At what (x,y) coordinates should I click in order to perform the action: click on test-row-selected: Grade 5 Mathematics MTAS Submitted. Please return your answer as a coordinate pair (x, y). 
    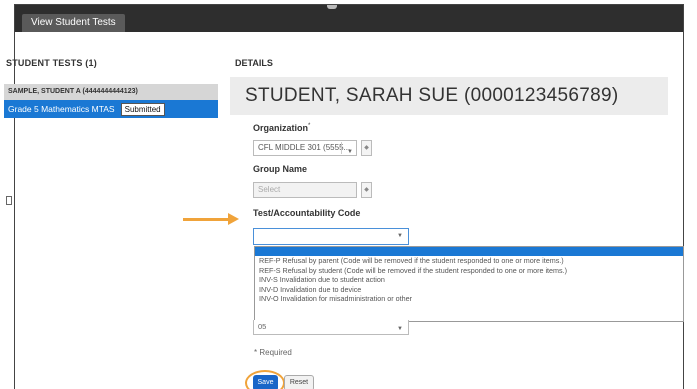
    Looking at the image, I should click on (111, 109).